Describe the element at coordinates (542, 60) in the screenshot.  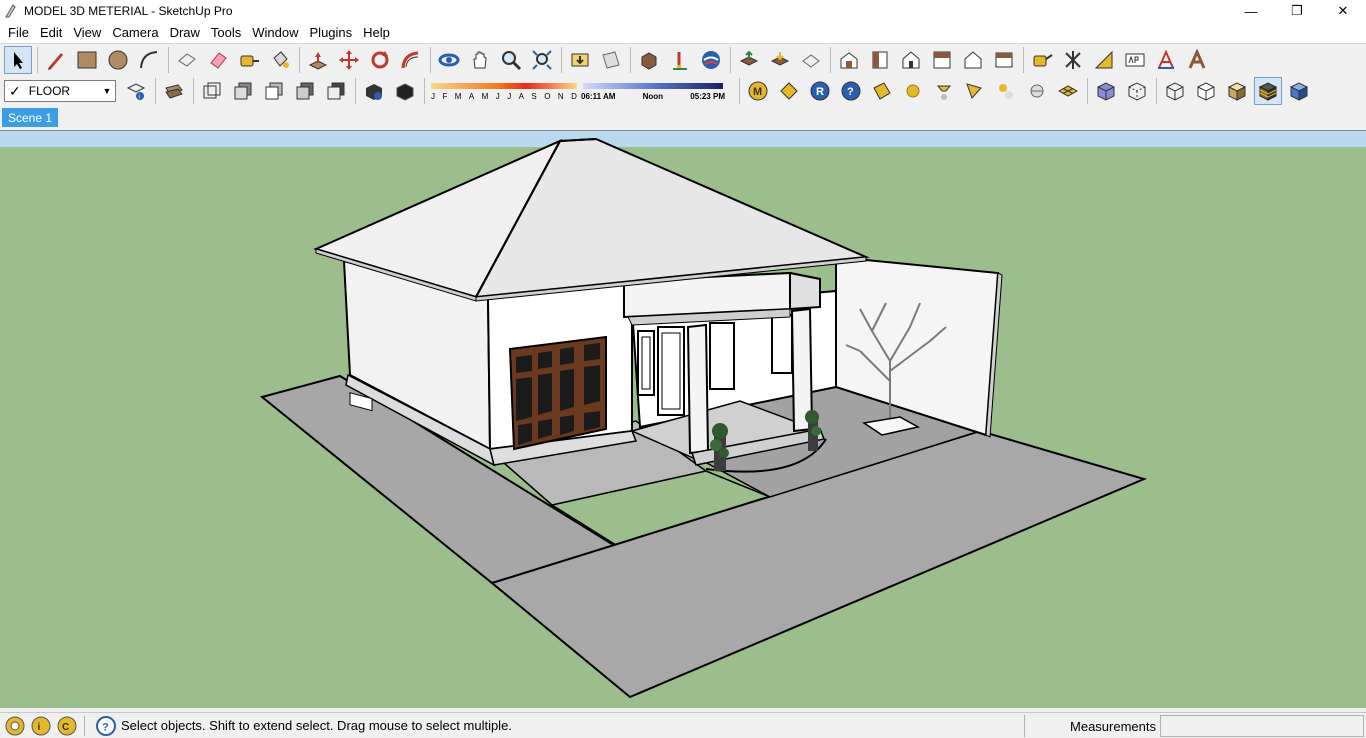
I see `zoom-extents-button` at that location.